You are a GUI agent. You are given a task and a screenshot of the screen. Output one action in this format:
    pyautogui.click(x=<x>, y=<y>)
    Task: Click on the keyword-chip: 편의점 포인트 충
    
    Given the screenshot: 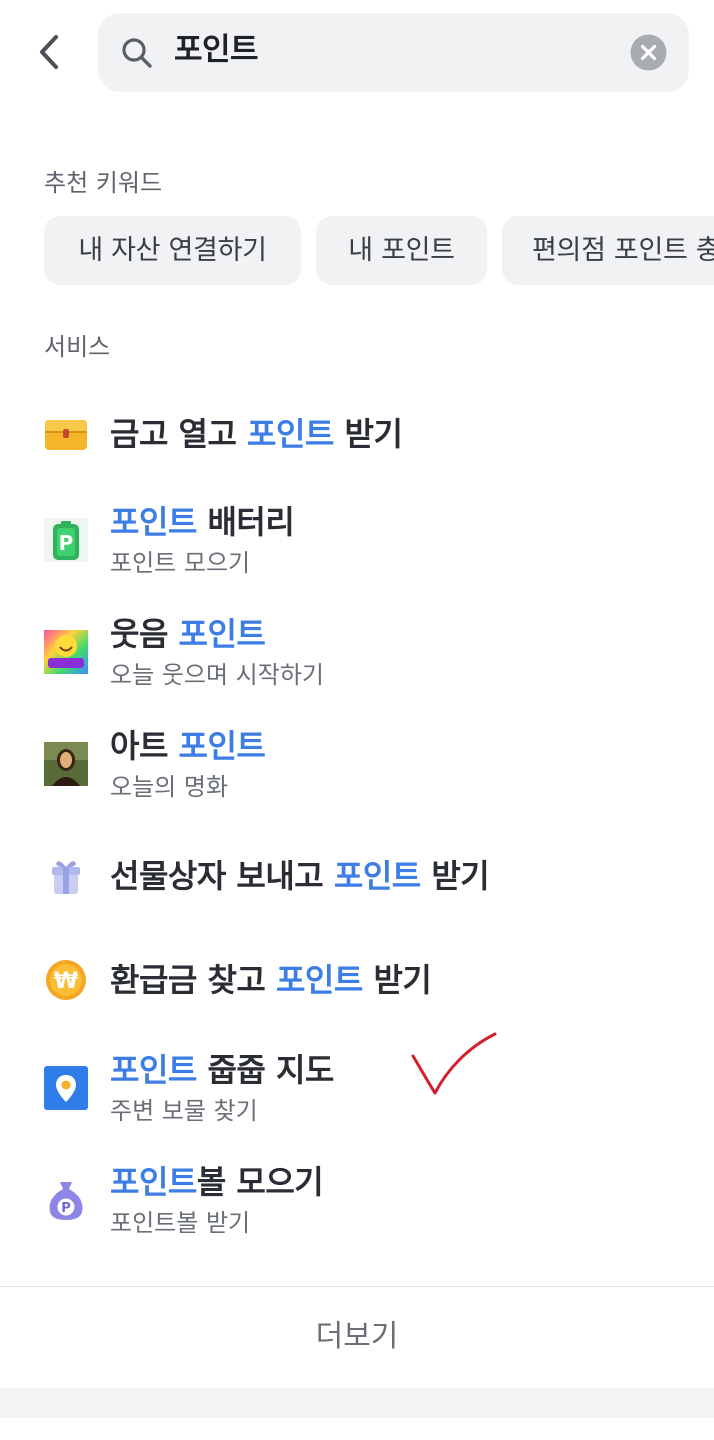 What is the action you would take?
    pyautogui.click(x=608, y=250)
    